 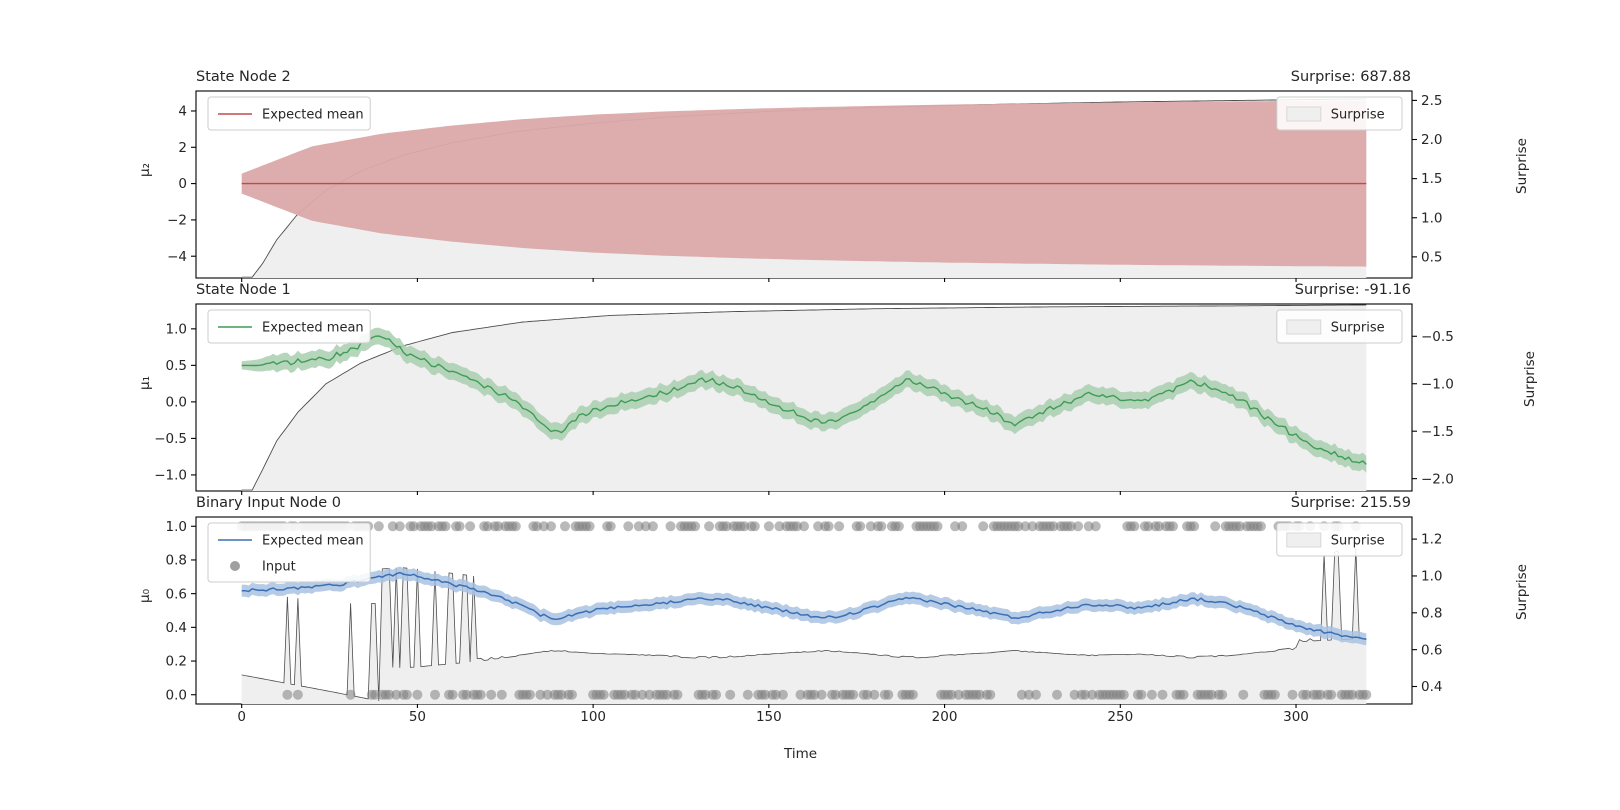 I want to click on panel-title-state-node-2: State Node 2, so click(x=243, y=77).